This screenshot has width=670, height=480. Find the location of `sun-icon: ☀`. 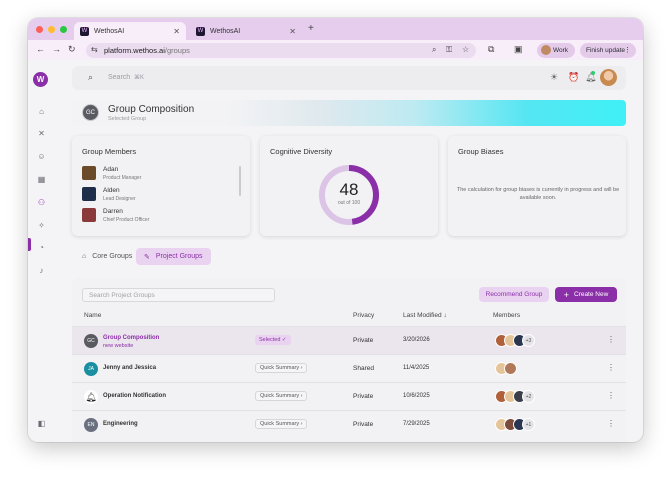

sun-icon: ☀ is located at coordinates (554, 77).